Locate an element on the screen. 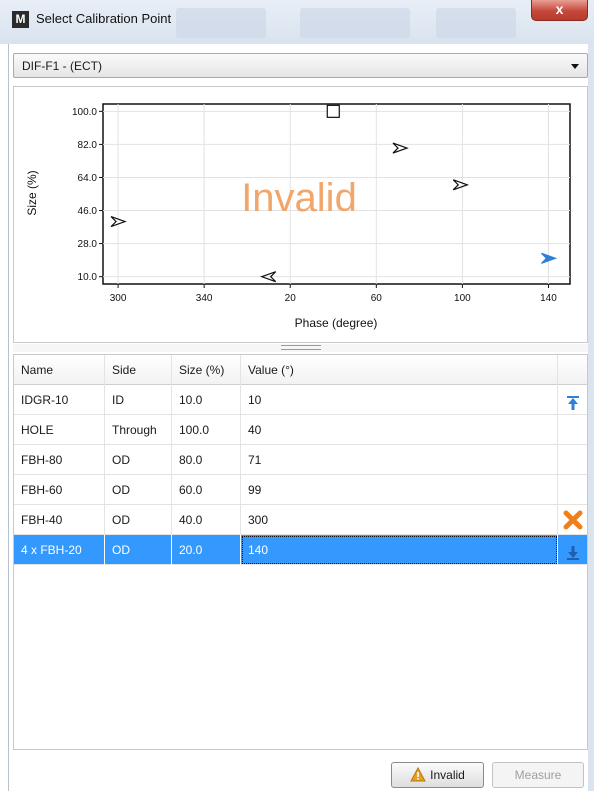  splitter-grip-icon is located at coordinates (301, 347).